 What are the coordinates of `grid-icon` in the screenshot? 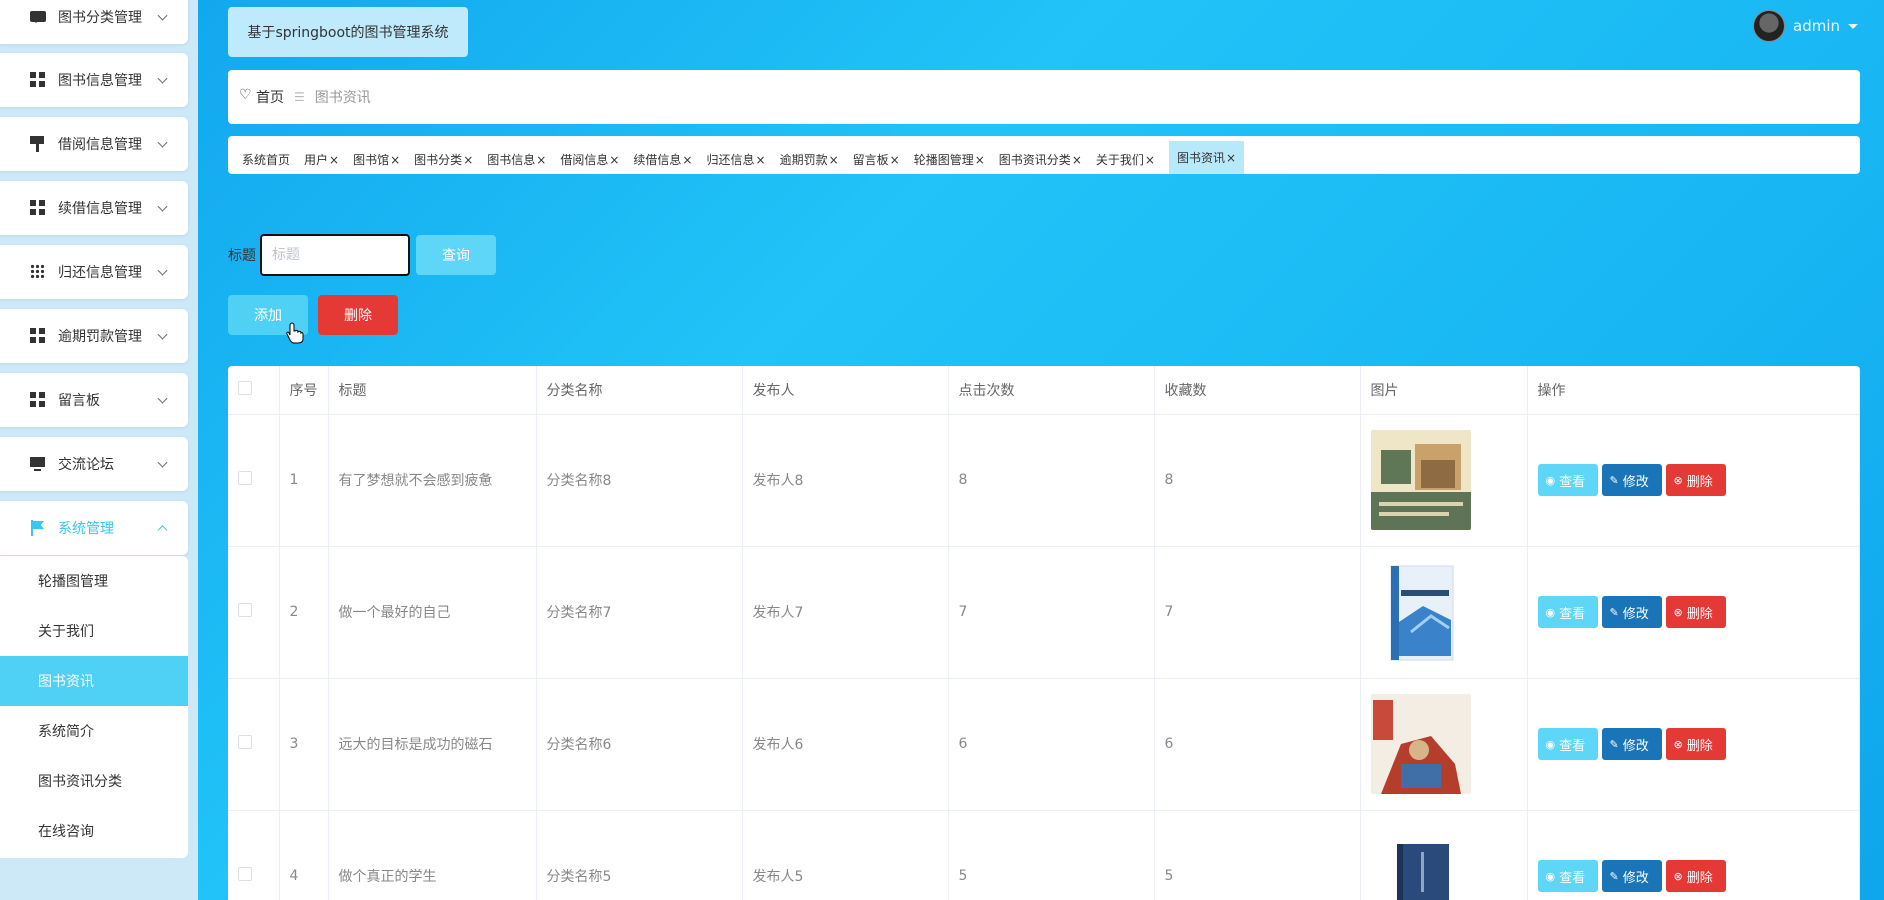 It's located at (38, 336).